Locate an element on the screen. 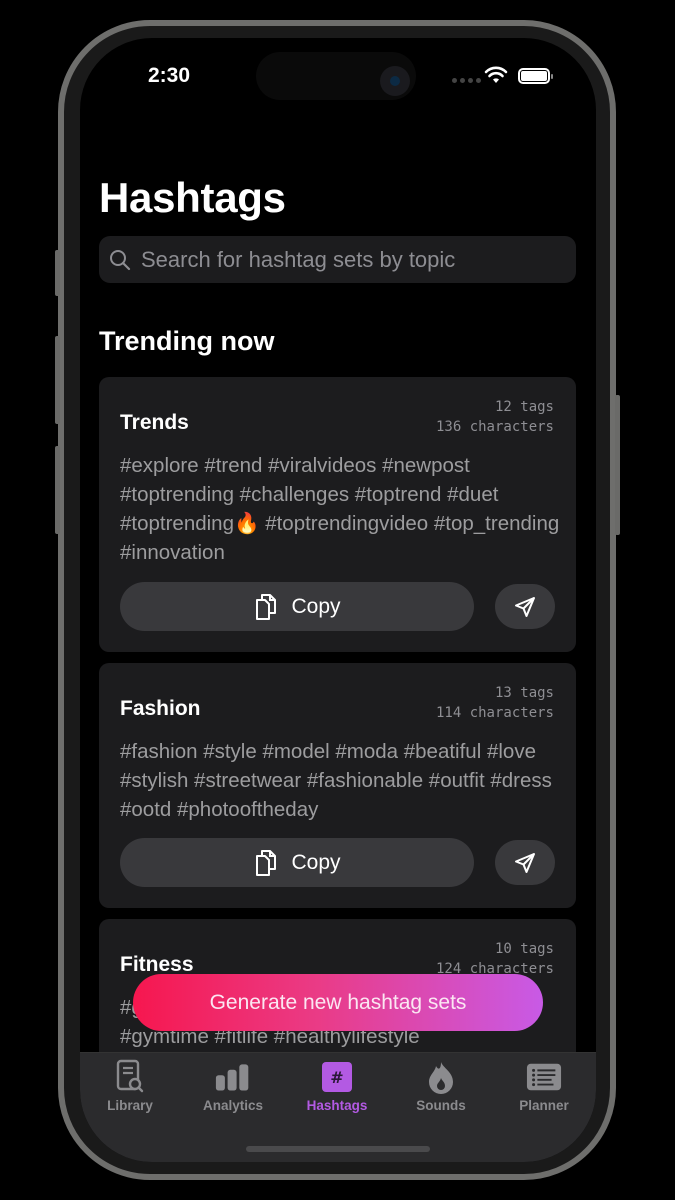  hashtag-icon: # is located at coordinates (337, 1077).